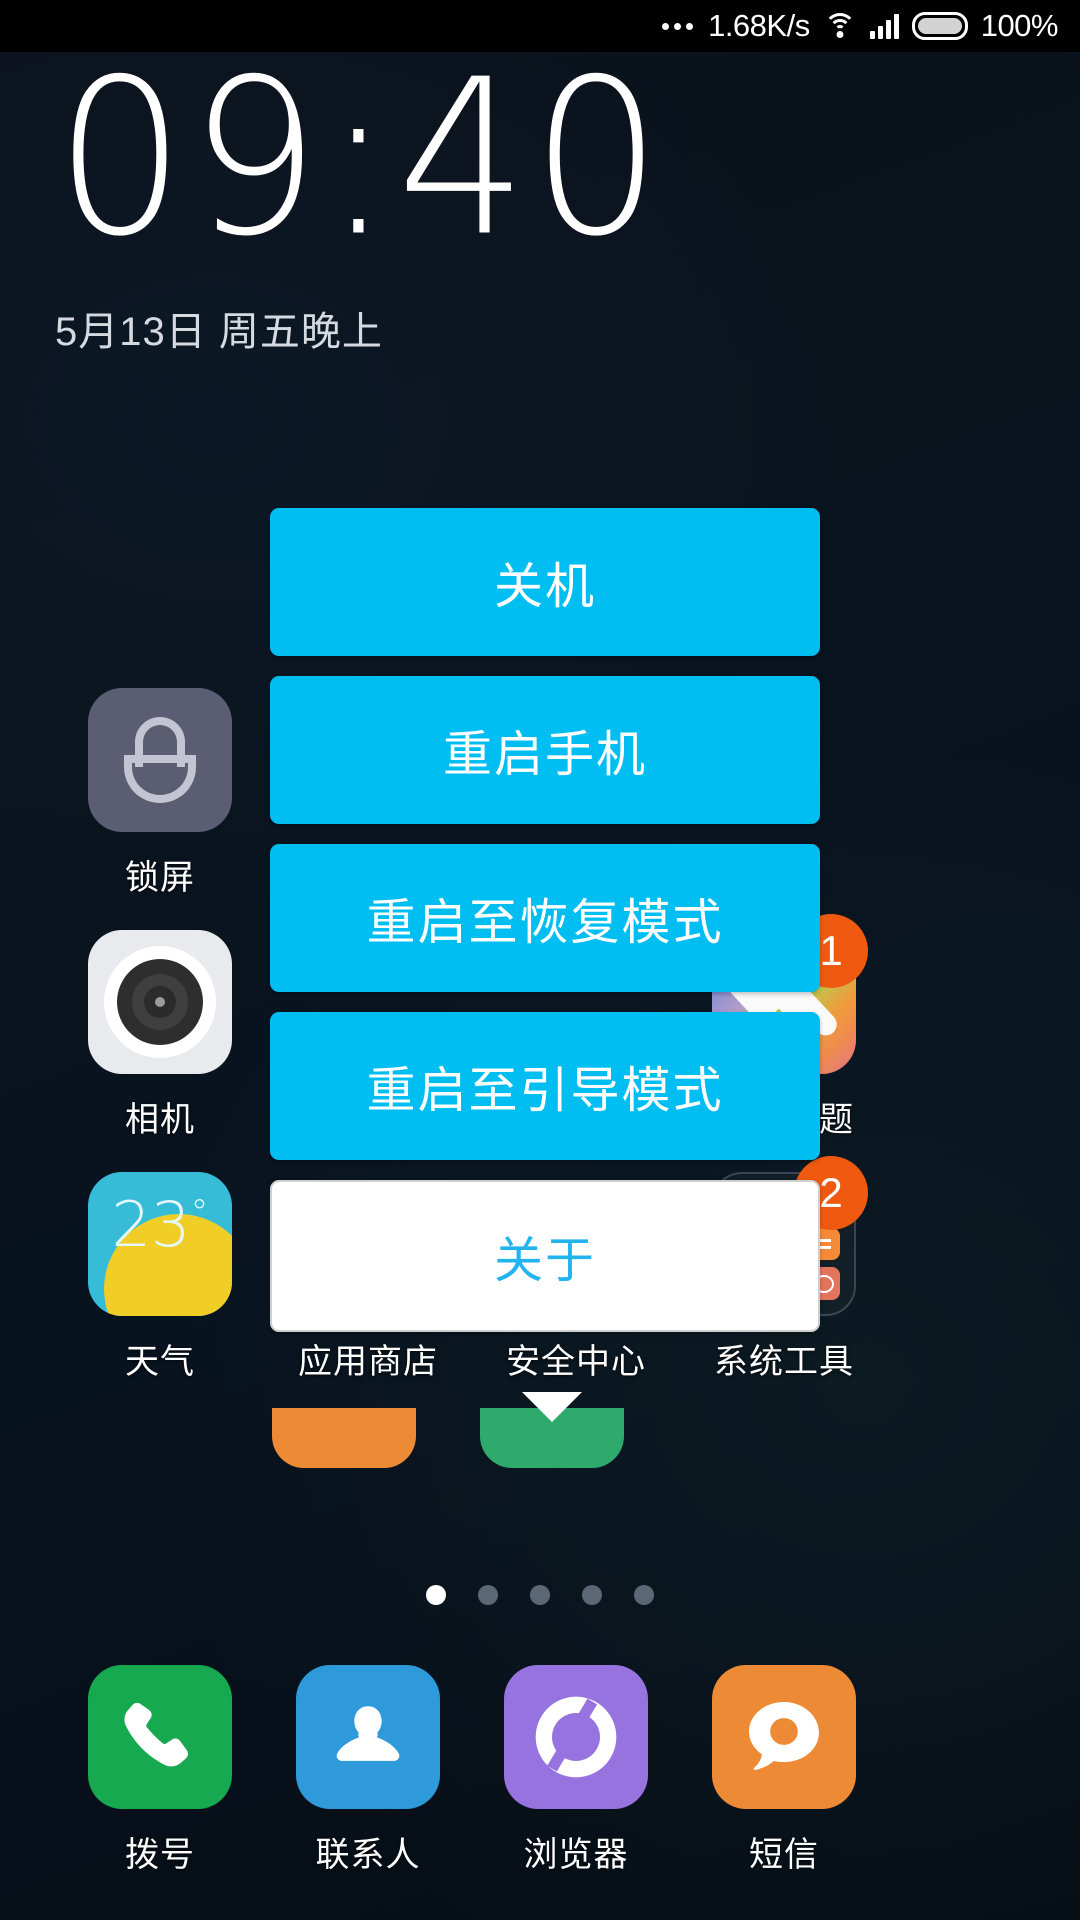  What do you see at coordinates (678, 26) in the screenshot?
I see `more-dots-icon` at bounding box center [678, 26].